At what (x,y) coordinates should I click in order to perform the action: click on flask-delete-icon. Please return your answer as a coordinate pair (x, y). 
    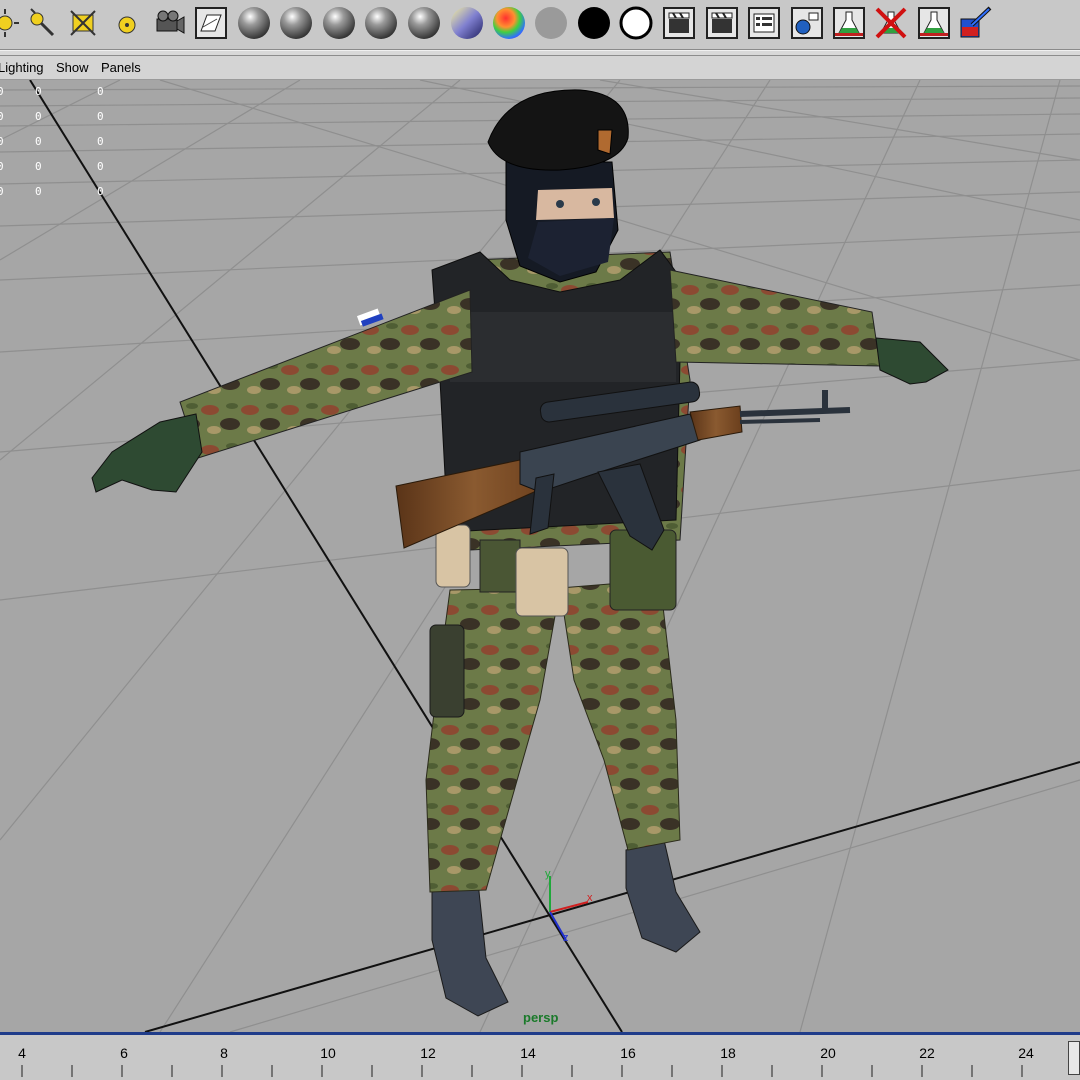
    Looking at the image, I should click on (891, 23).